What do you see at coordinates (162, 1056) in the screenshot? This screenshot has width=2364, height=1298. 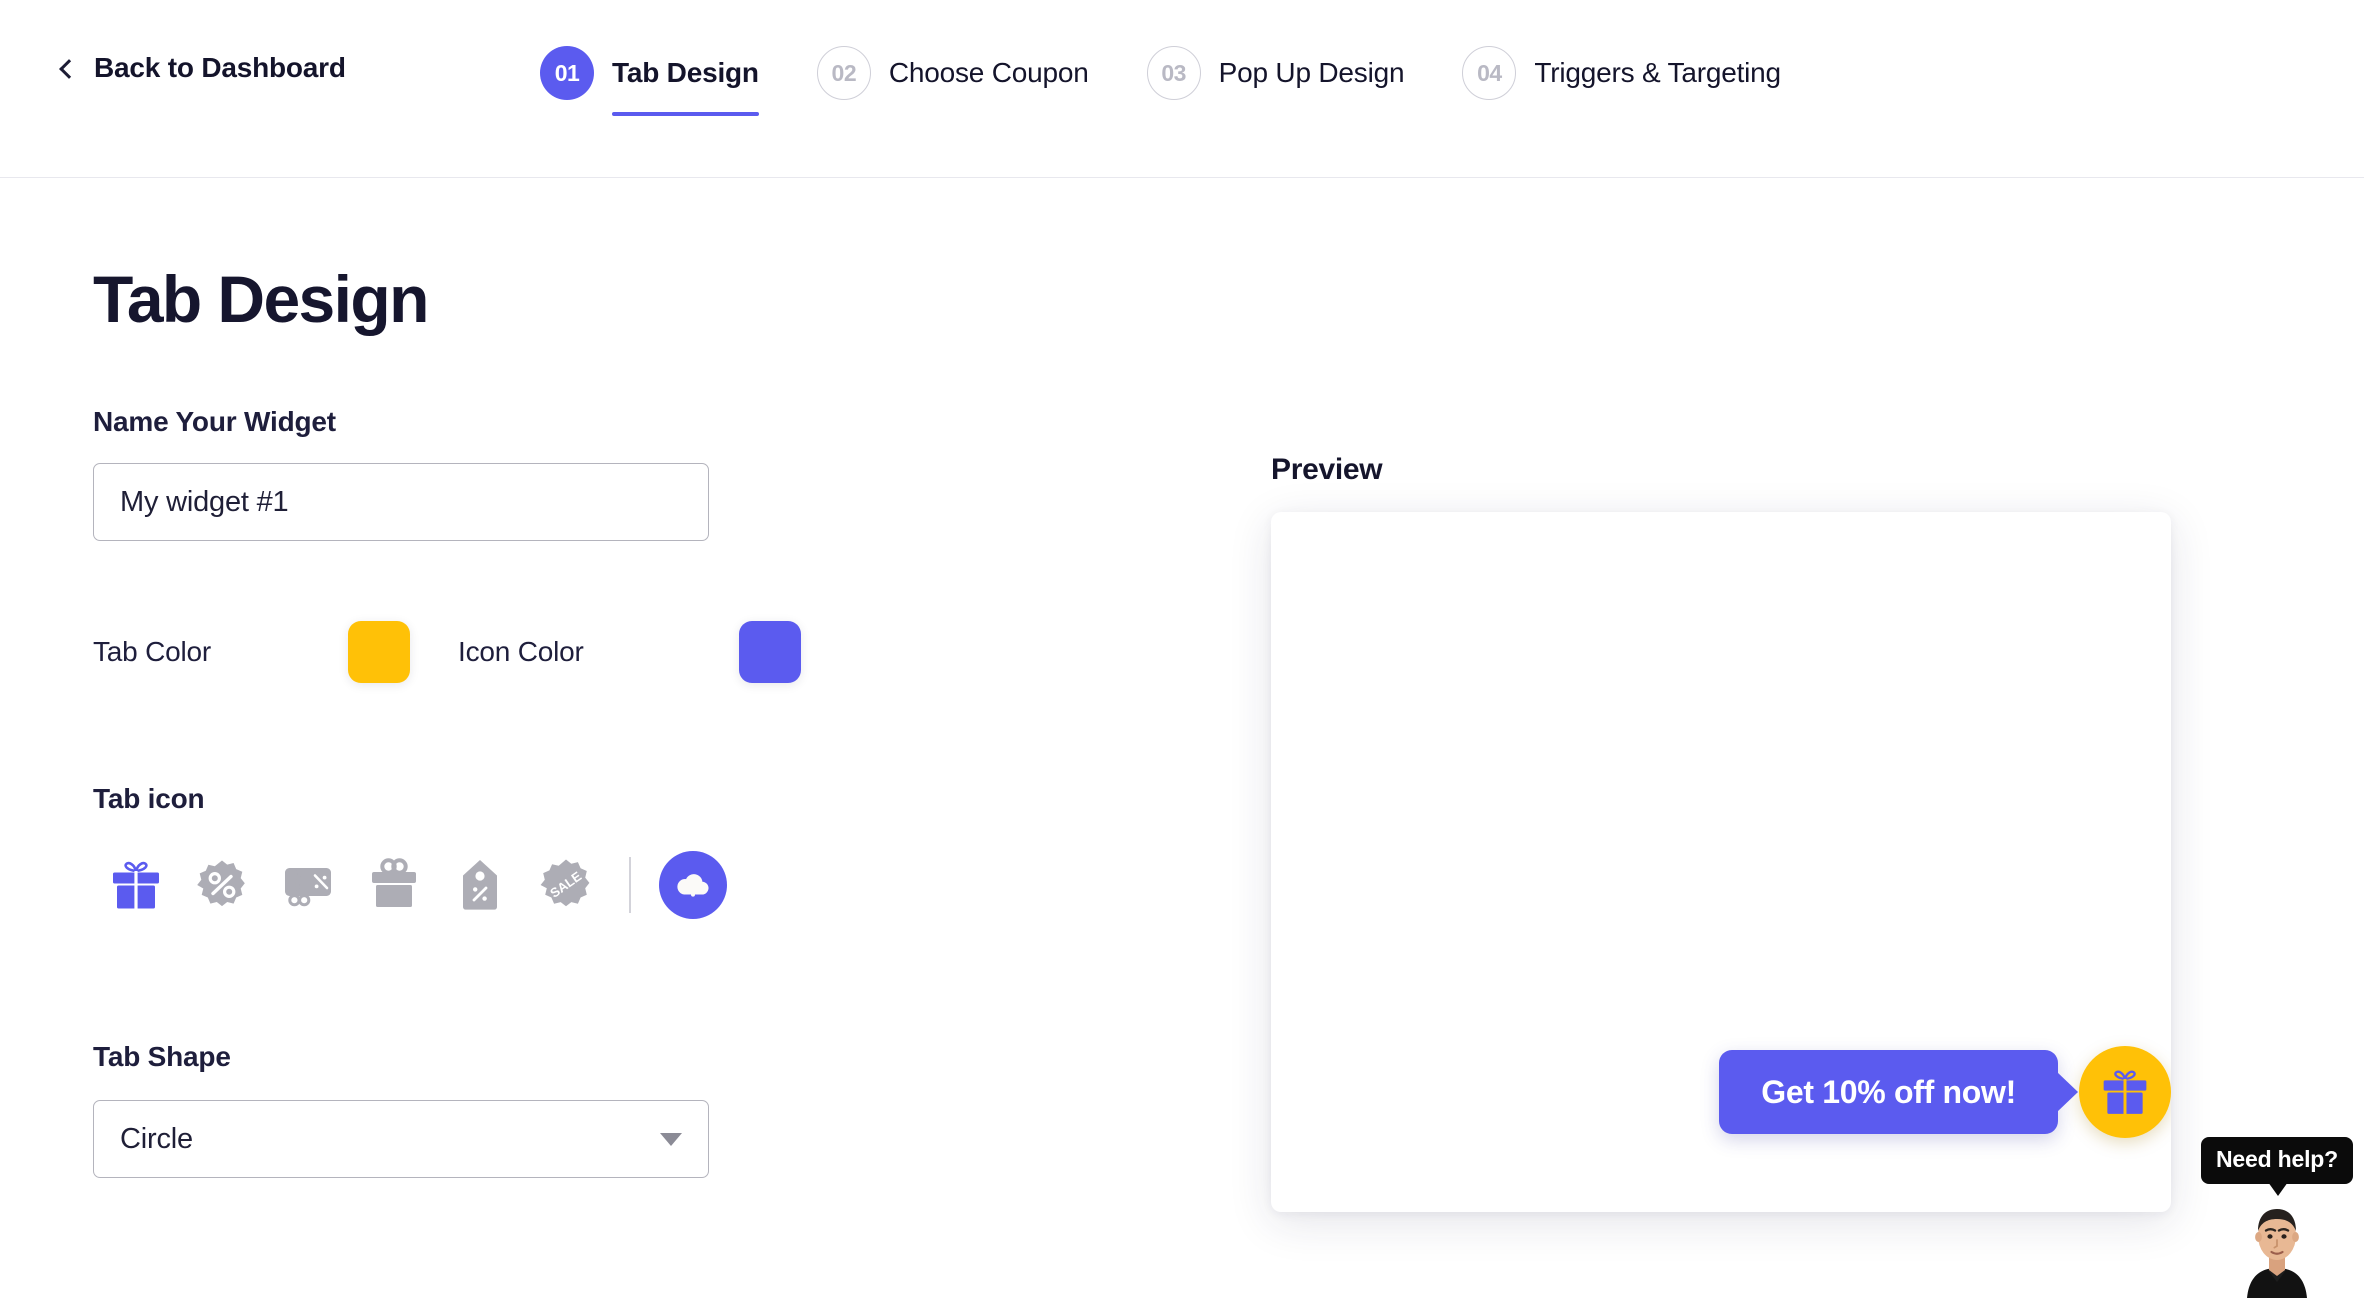 I see `tab-shape-label: Tab Shape` at bounding box center [162, 1056].